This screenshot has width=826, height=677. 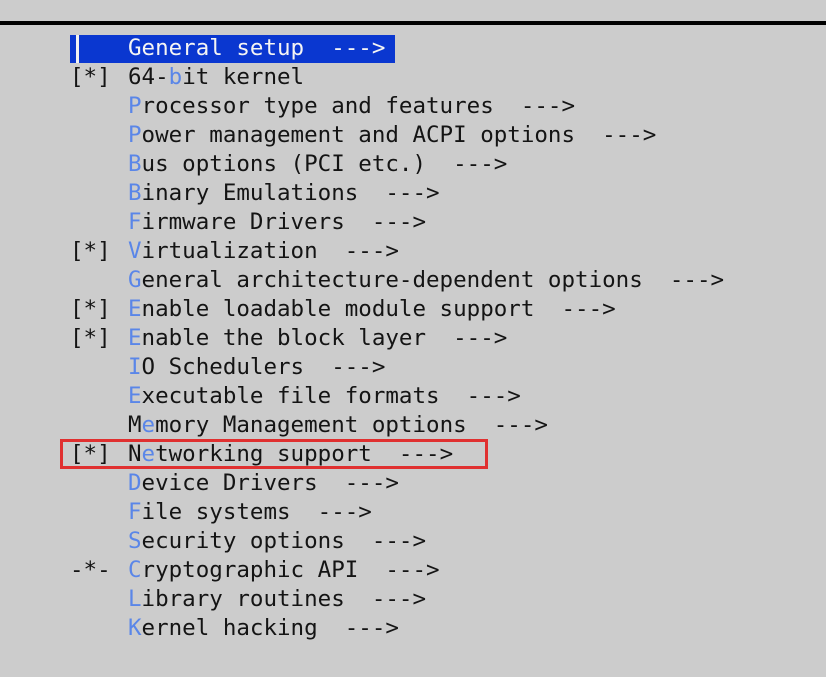 I want to click on menu-item: Library routines --->, so click(x=413, y=599).